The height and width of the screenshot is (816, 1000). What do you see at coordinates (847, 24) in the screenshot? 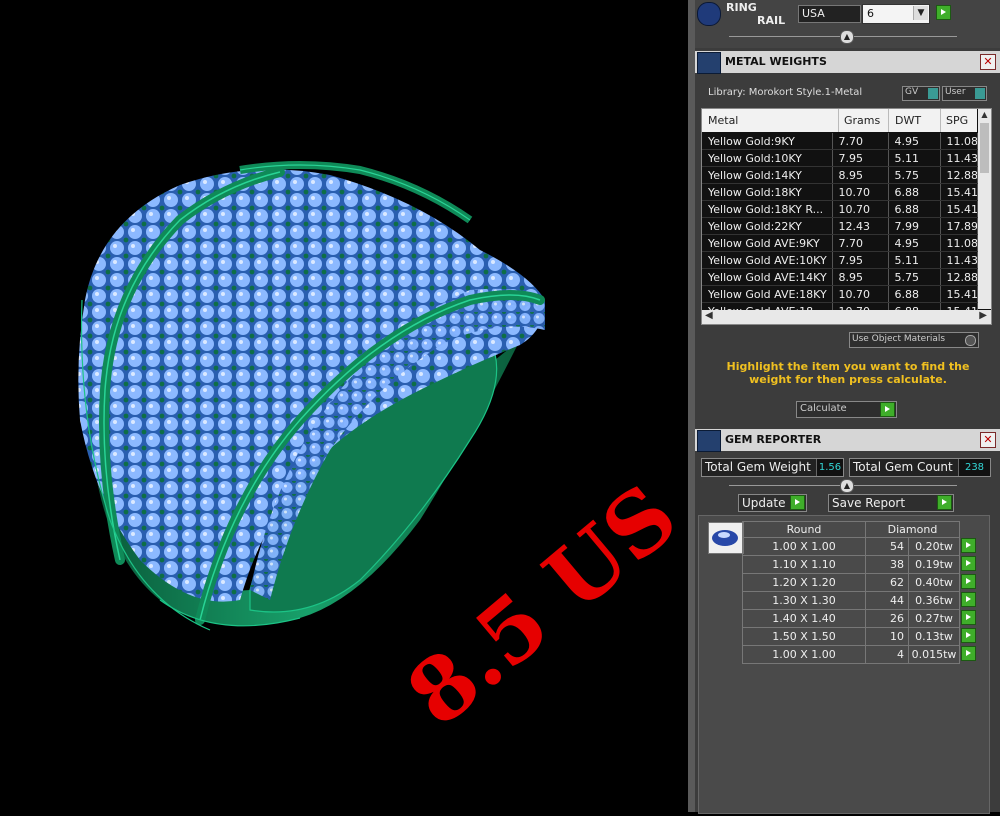
I see `ring-rail-section: RING RAIL USA 6 ▼ ▲` at bounding box center [847, 24].